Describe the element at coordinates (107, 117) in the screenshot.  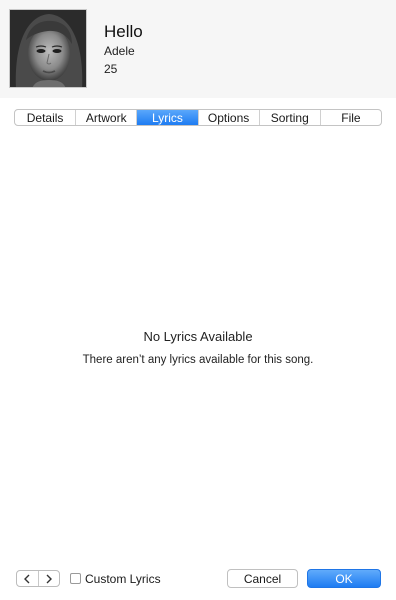
I see `tab-artwork: Artwork` at that location.